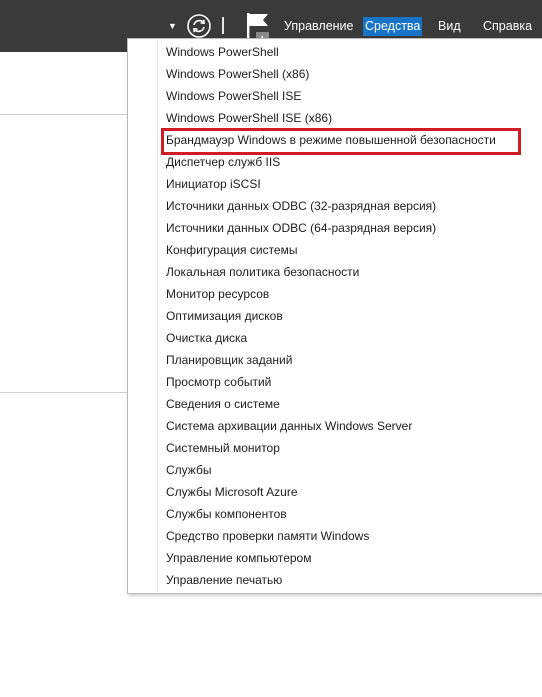  Describe the element at coordinates (64, 222) in the screenshot. I see `left-panel` at that location.